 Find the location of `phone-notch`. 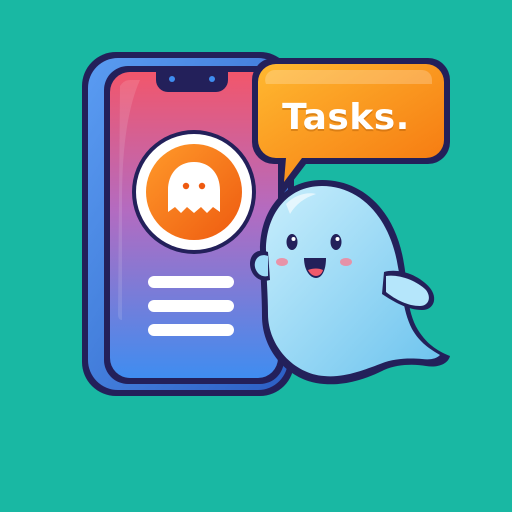

phone-notch is located at coordinates (192, 82).